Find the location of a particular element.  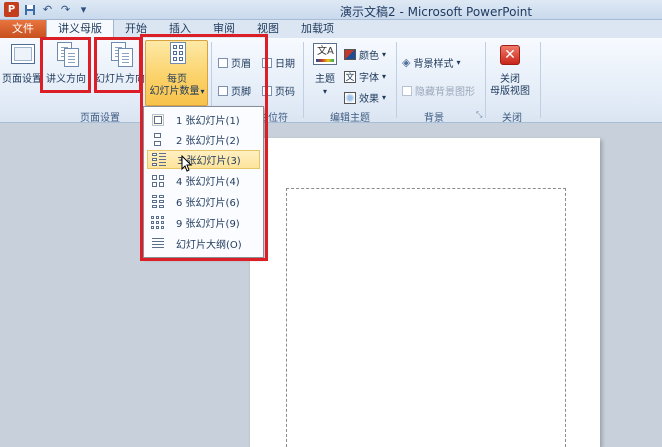

theme-icon: 文A is located at coordinates (325, 55).